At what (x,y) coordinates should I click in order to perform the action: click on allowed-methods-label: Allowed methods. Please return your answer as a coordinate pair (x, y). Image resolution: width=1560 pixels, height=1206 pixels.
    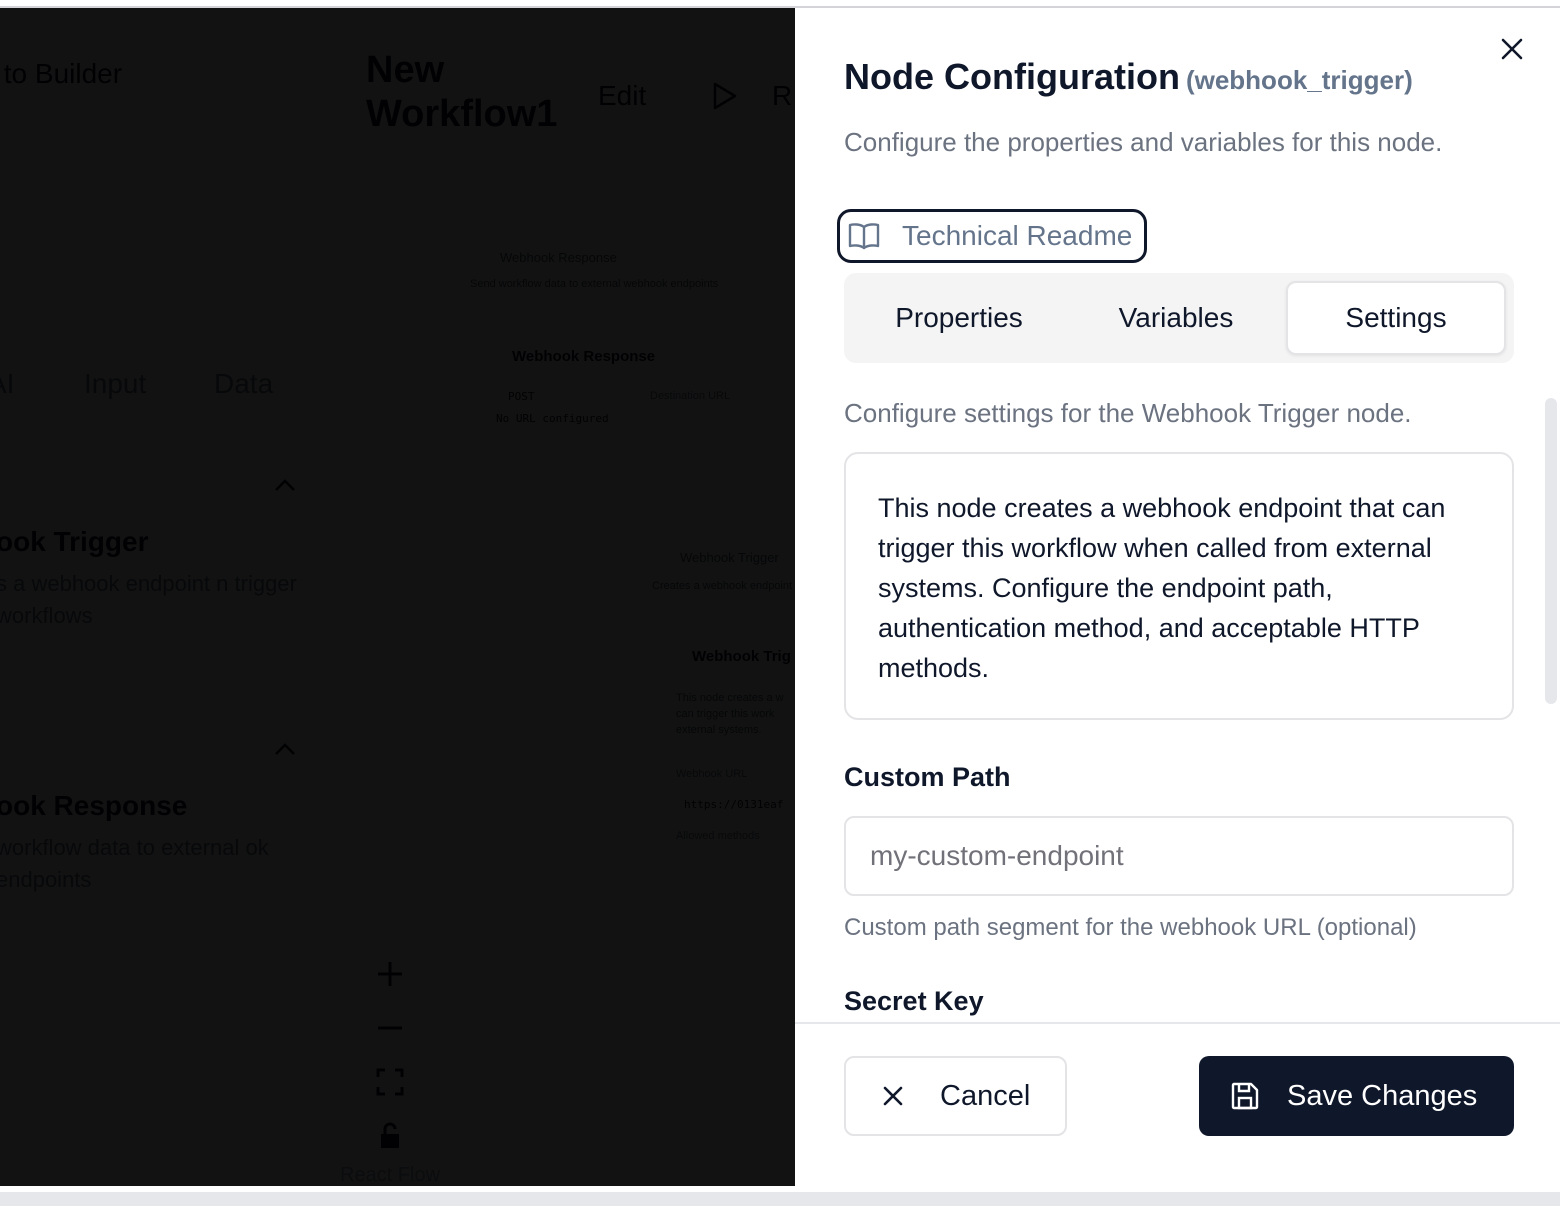
    Looking at the image, I should click on (718, 836).